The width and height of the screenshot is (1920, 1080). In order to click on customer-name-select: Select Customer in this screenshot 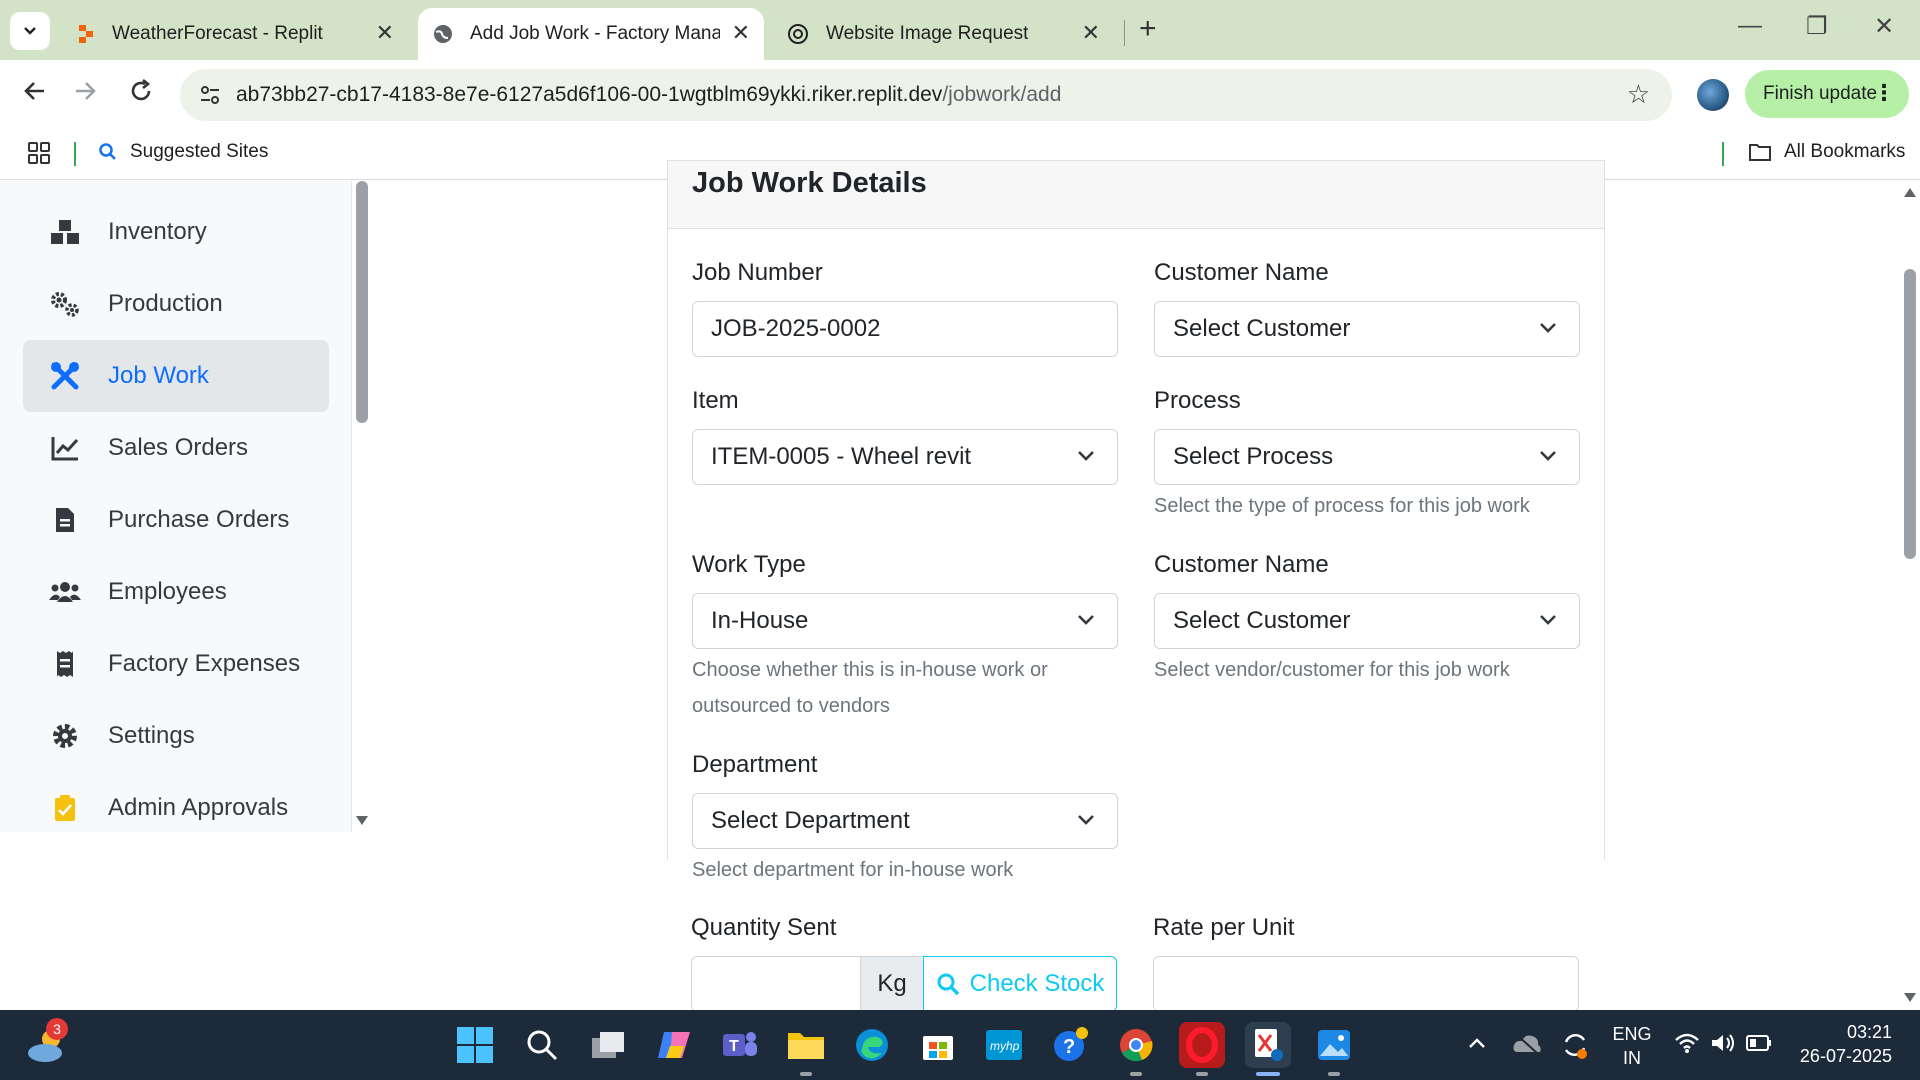, I will do `click(1367, 329)`.